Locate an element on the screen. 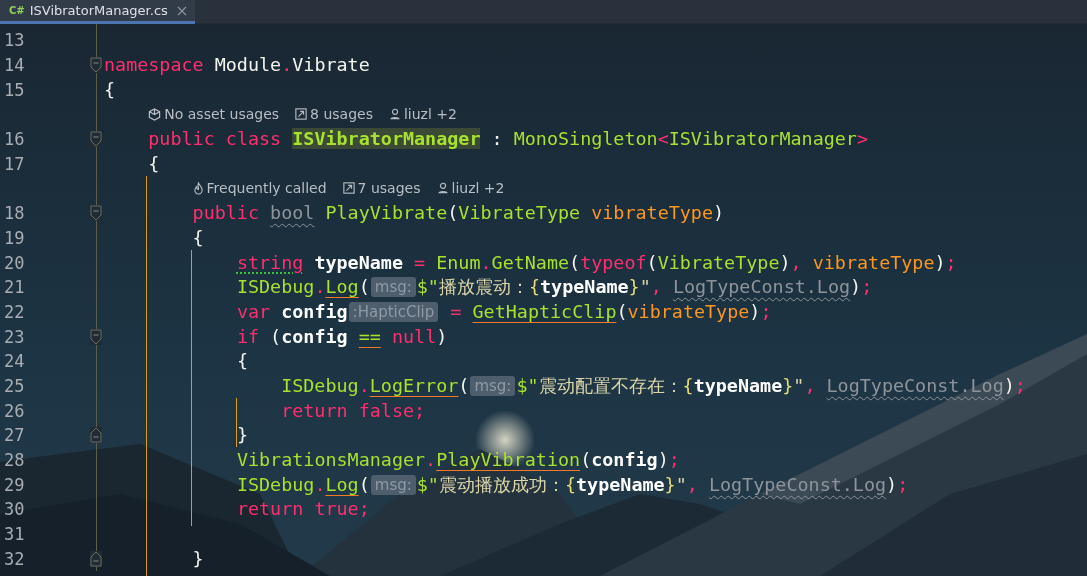 This screenshot has height=576, width=1087. code-text: namespace Module.Vibrate is located at coordinates (237, 65).